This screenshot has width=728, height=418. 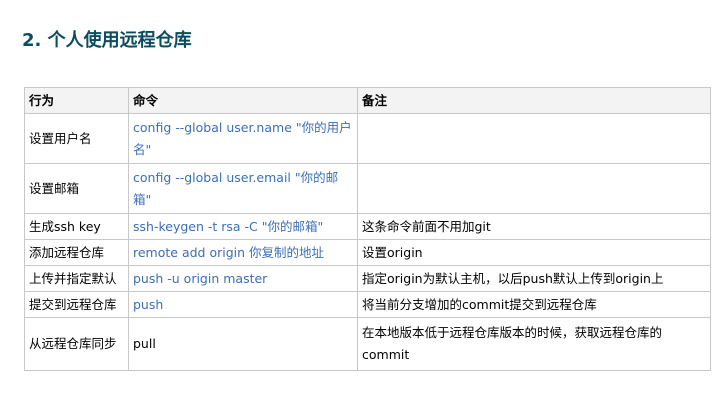 What do you see at coordinates (243, 252) in the screenshot?
I see `command-link: remote add origin 你复制的地址` at bounding box center [243, 252].